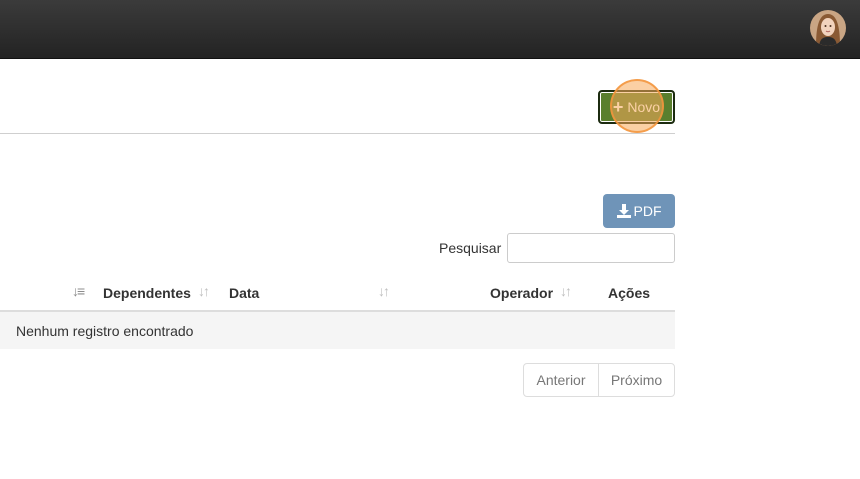  Describe the element at coordinates (337, 133) in the screenshot. I see `header-divider` at that location.